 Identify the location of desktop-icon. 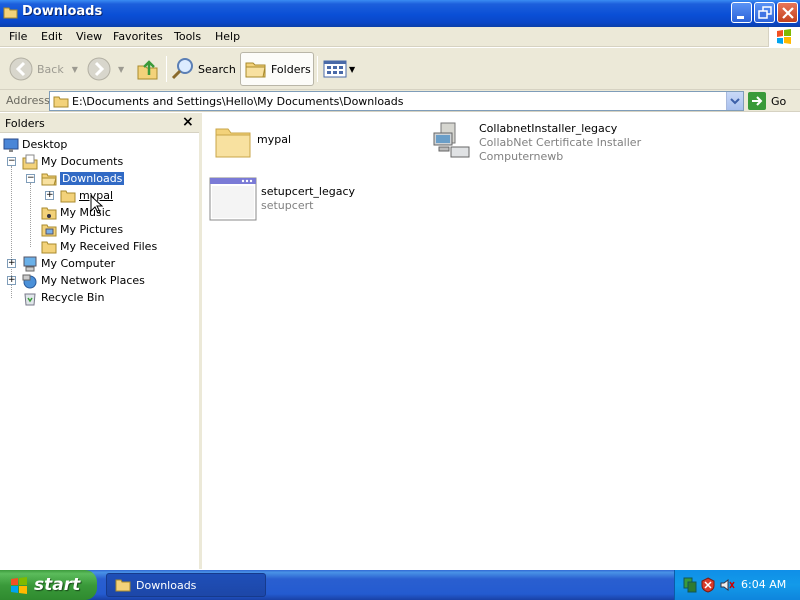
(11, 145).